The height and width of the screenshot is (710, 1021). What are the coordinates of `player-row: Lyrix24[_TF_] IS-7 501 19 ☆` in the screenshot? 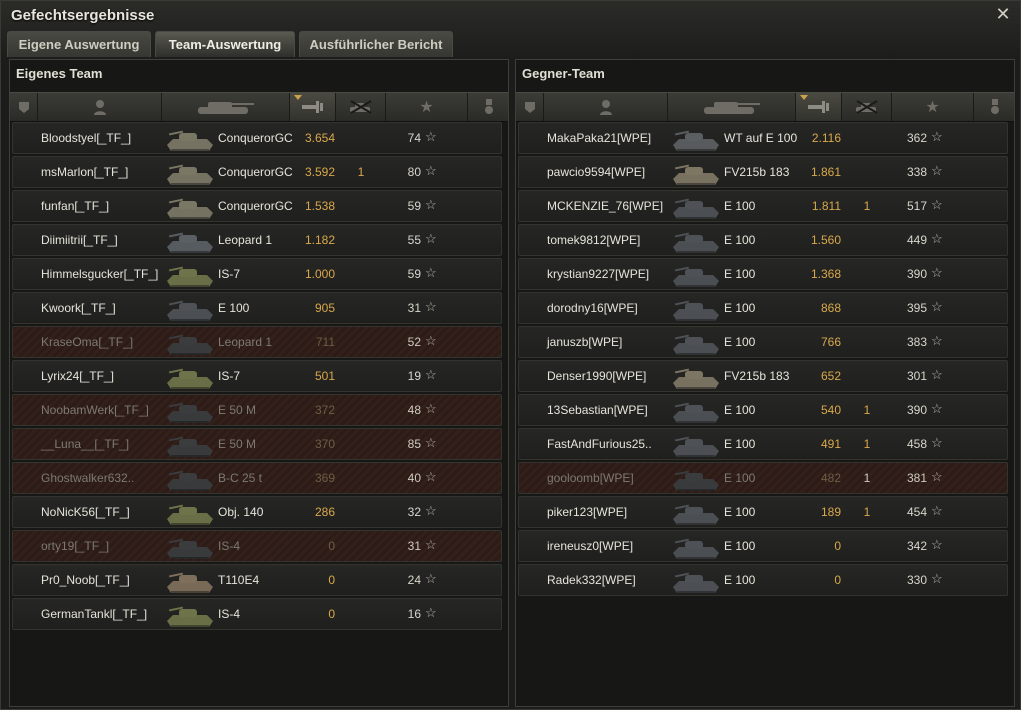 It's located at (257, 376).